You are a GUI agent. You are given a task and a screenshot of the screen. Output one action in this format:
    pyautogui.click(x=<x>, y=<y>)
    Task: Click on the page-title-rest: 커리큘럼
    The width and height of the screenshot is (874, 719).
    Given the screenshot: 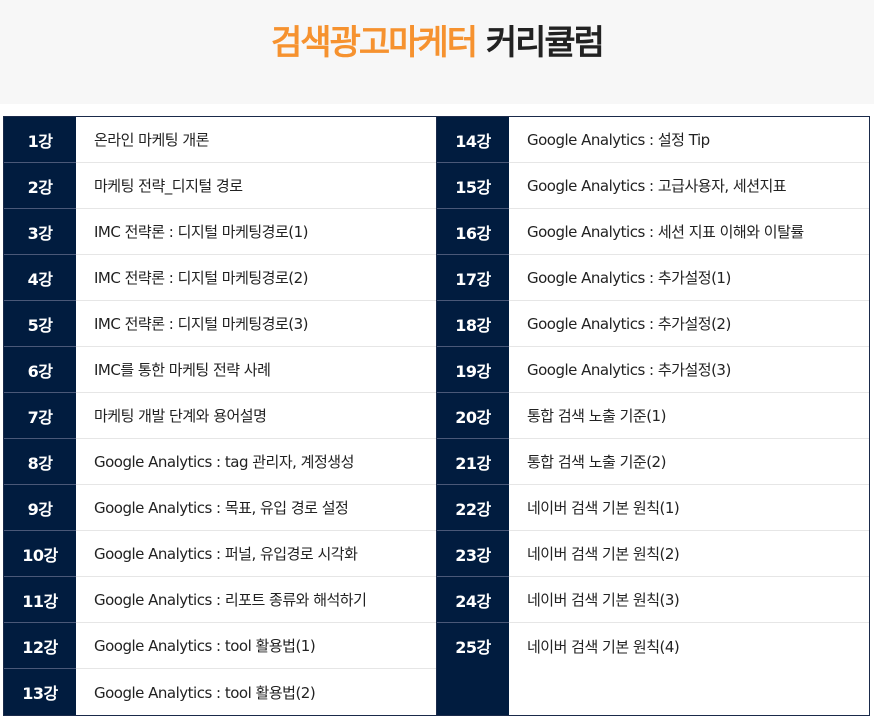 What is the action you would take?
    pyautogui.click(x=545, y=43)
    